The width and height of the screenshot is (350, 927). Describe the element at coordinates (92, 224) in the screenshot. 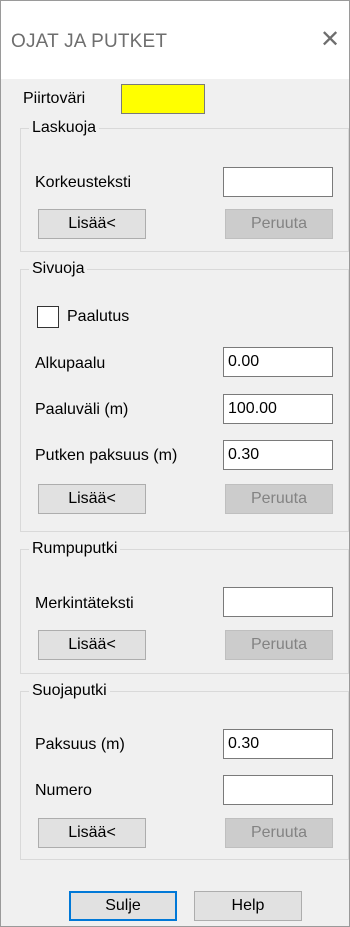

I see `laskuoja-add-button: Lisää<` at that location.